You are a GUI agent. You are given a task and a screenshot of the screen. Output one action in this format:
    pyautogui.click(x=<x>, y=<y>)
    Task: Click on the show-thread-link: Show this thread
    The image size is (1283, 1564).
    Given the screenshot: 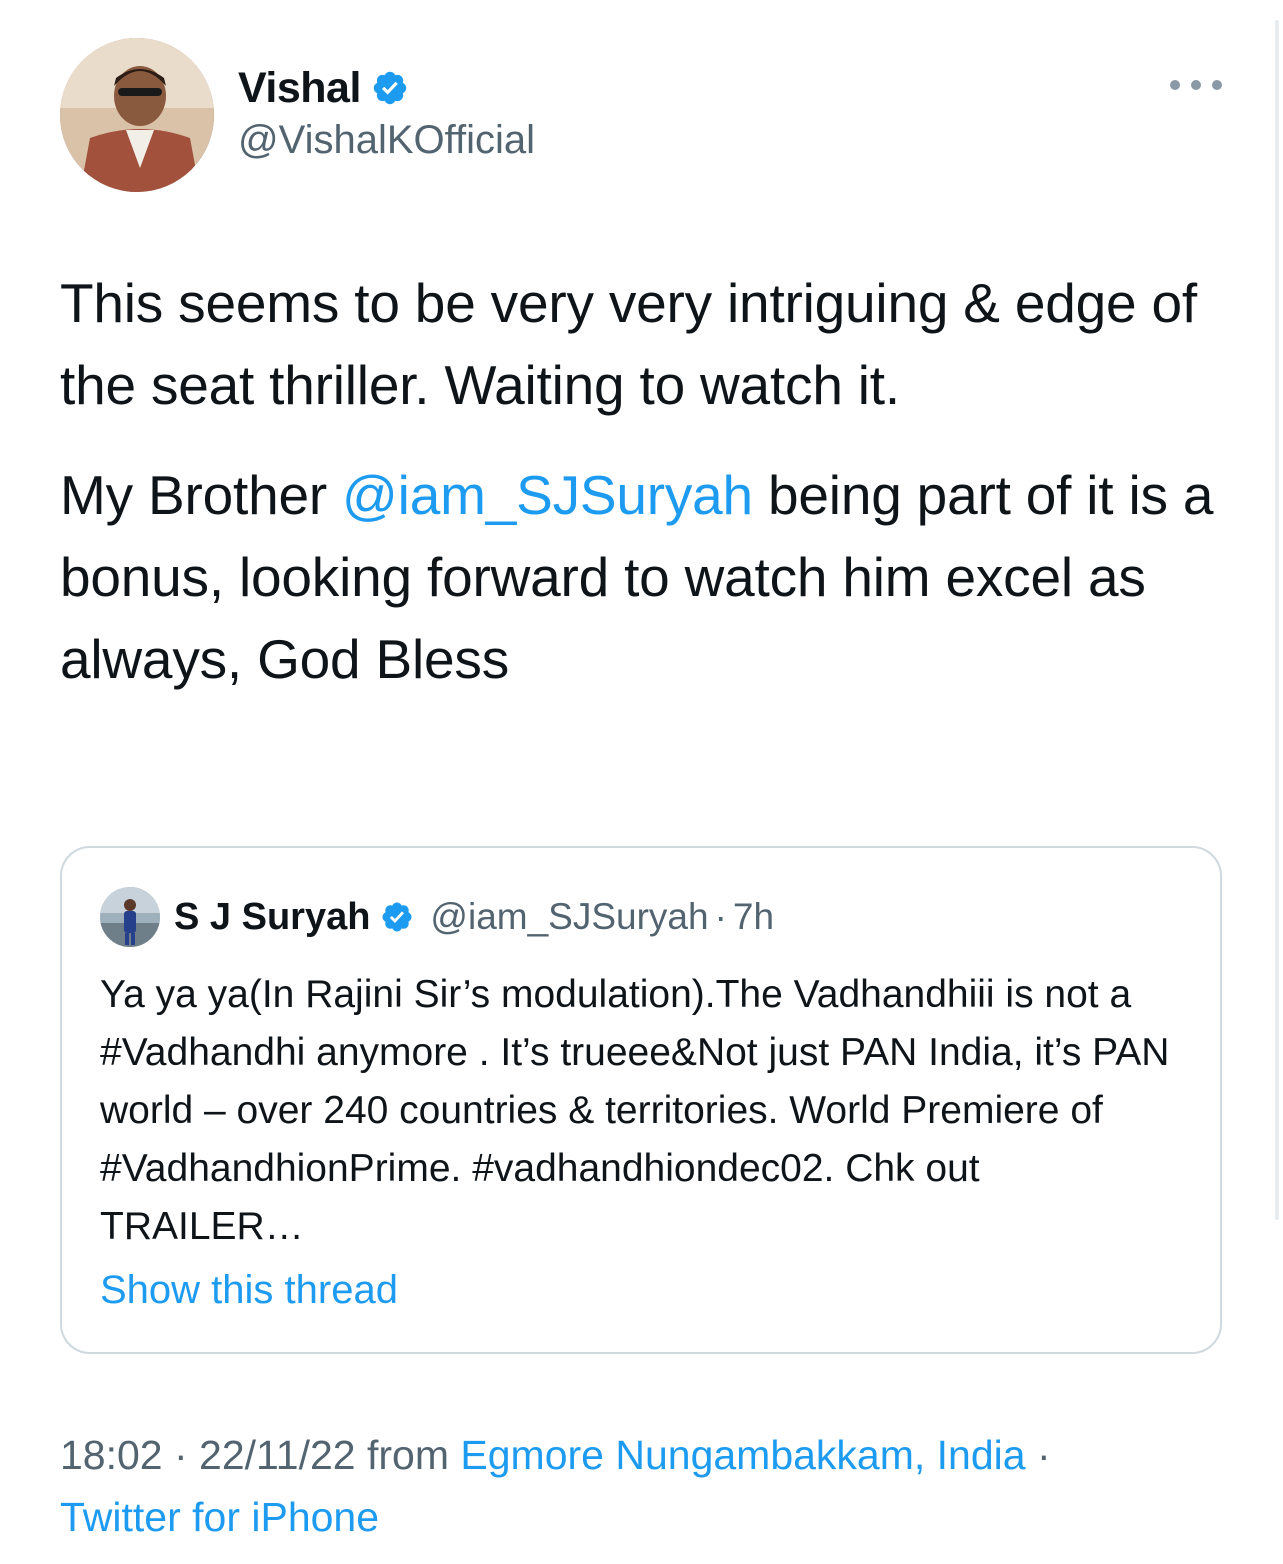 What is the action you would take?
    pyautogui.click(x=249, y=1290)
    